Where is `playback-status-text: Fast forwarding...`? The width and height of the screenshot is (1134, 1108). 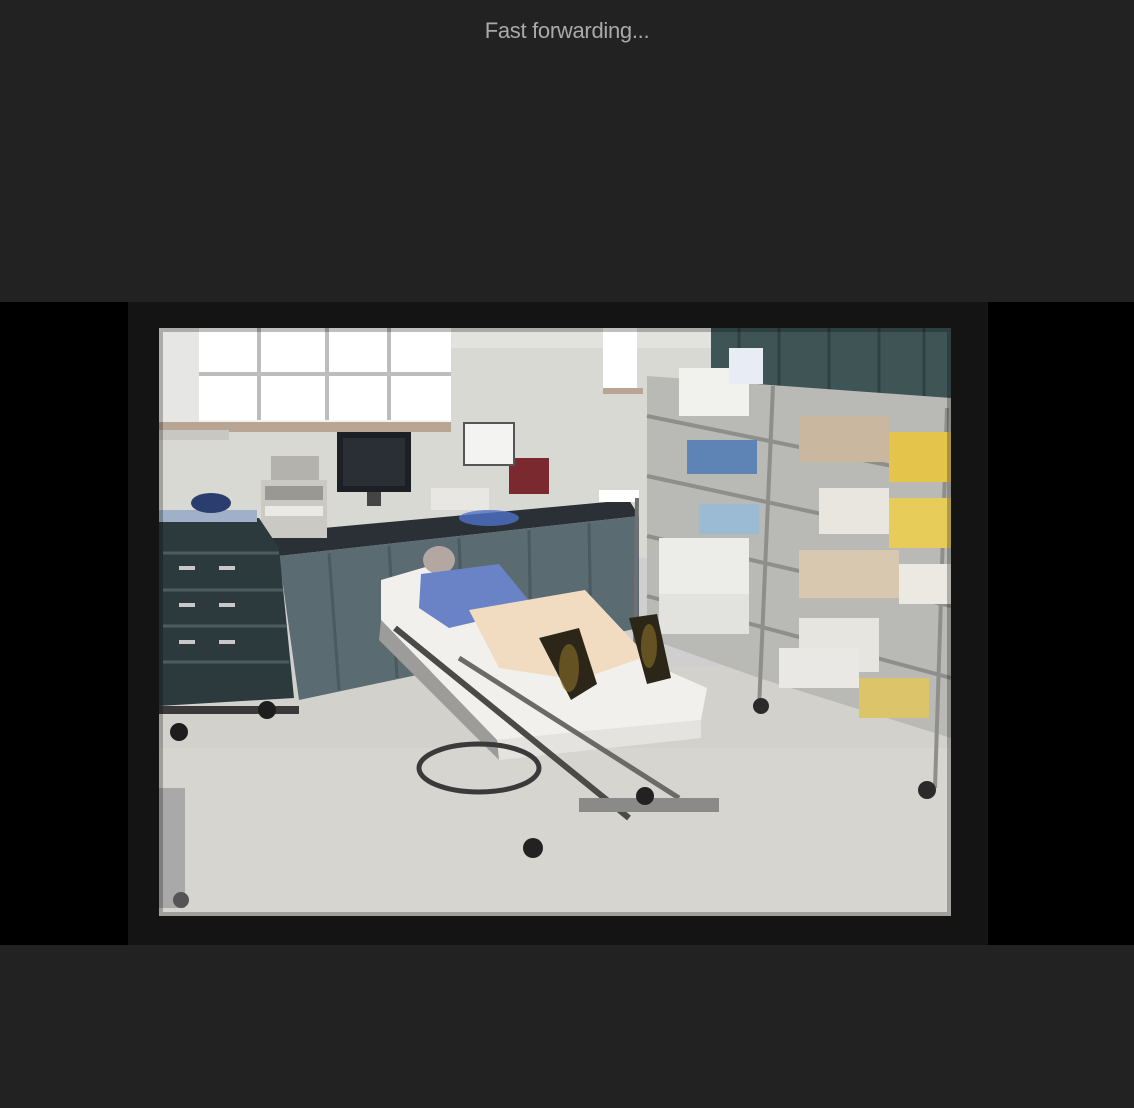 playback-status-text: Fast forwarding... is located at coordinates (567, 30).